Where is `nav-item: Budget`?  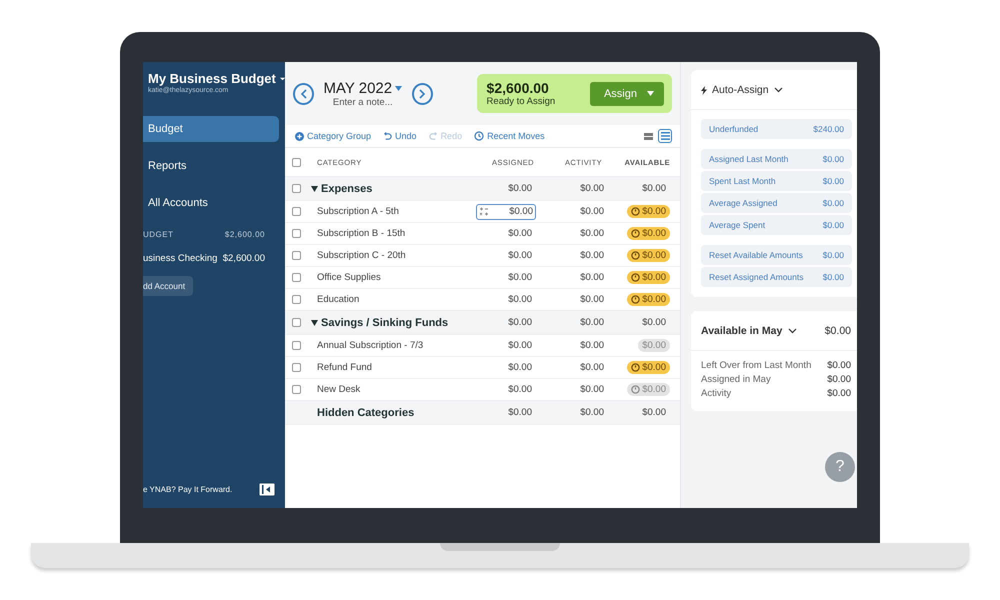
nav-item: Budget is located at coordinates (211, 129).